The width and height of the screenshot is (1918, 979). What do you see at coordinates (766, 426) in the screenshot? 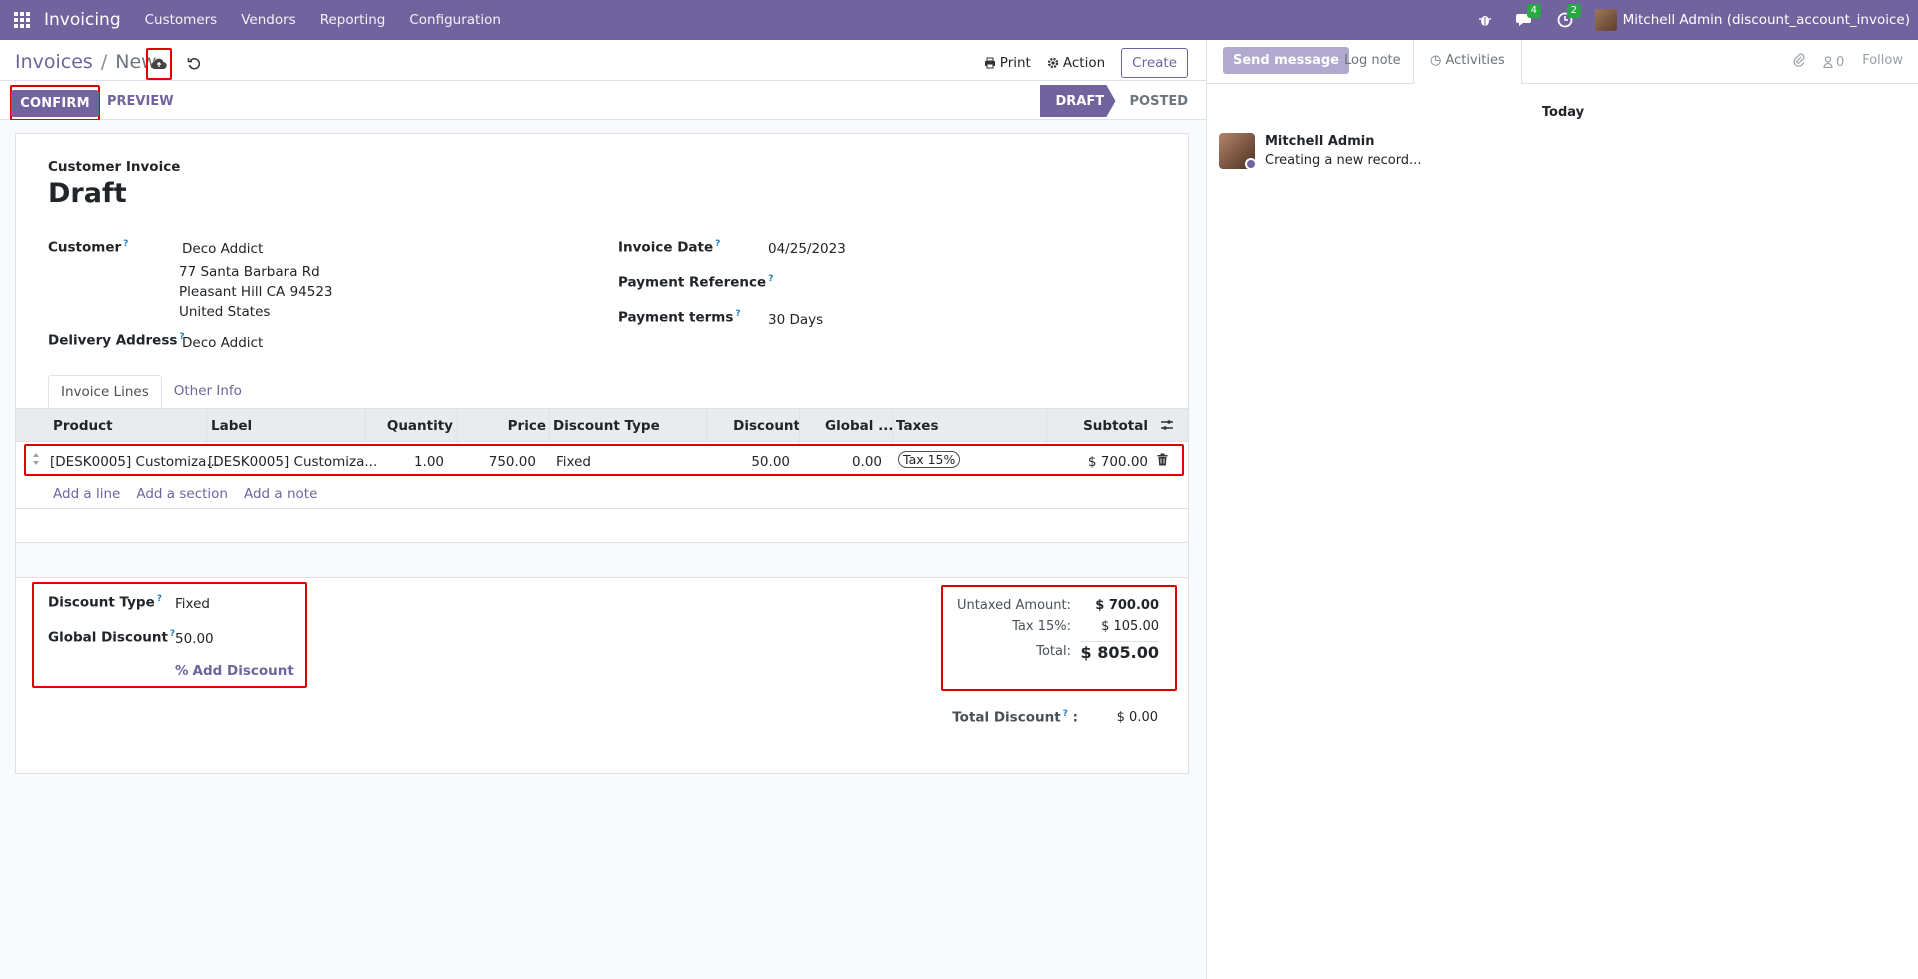
I see `col-discount: Discount` at bounding box center [766, 426].